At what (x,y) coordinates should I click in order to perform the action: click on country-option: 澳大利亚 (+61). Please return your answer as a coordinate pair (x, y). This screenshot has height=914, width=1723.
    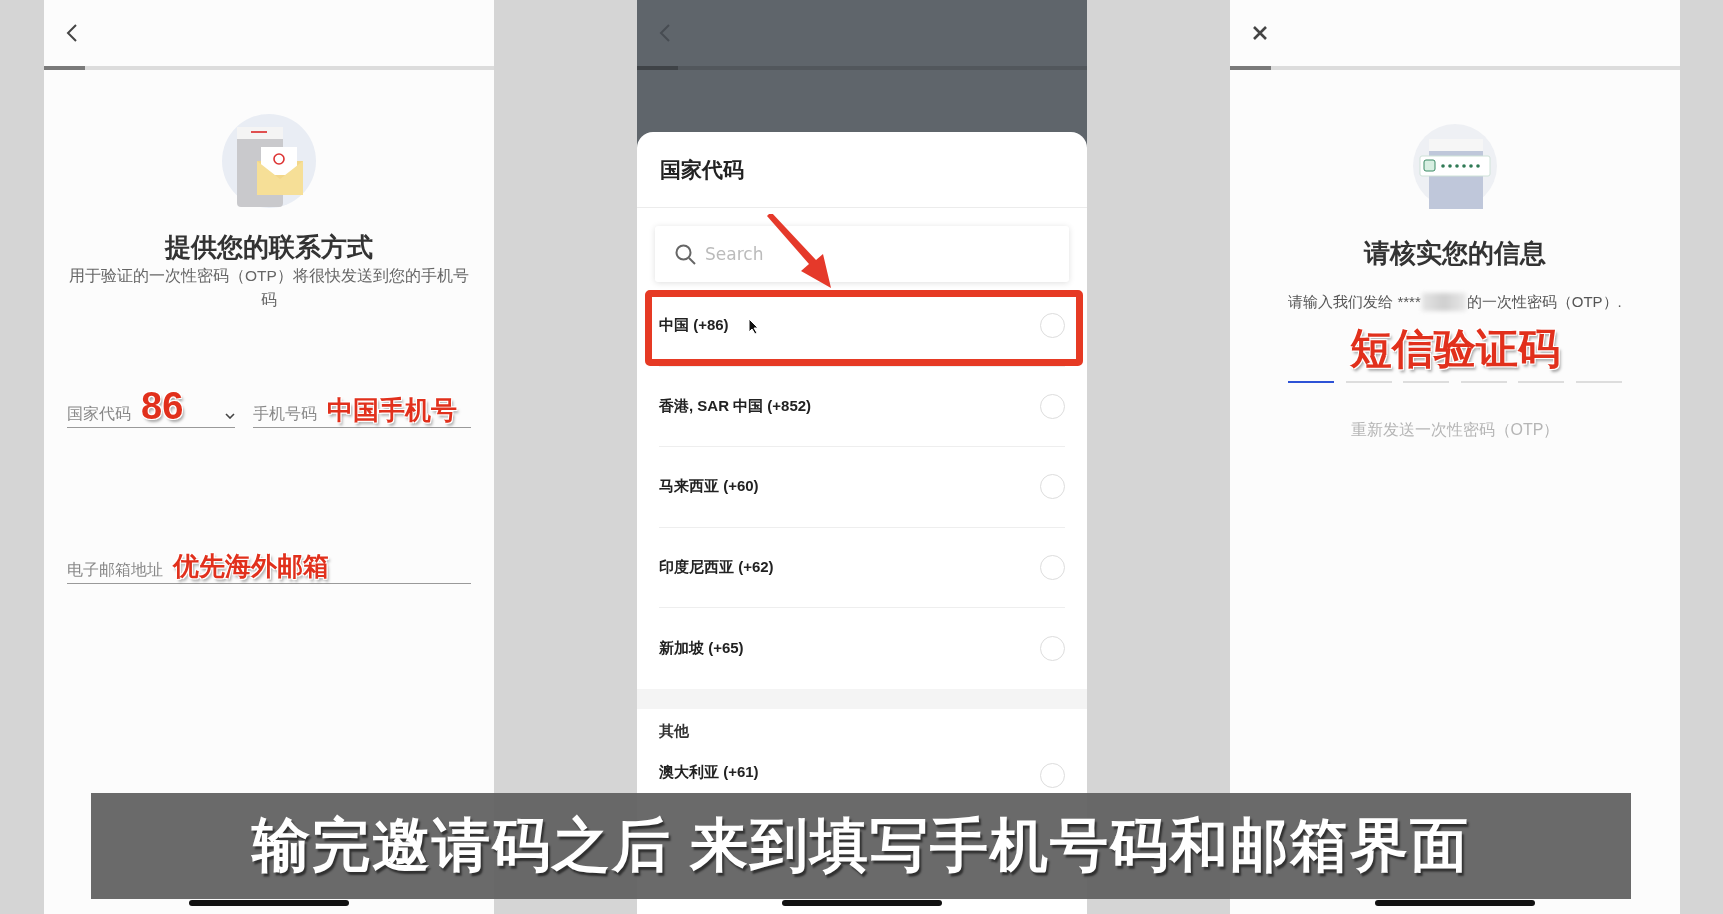
    Looking at the image, I should click on (862, 774).